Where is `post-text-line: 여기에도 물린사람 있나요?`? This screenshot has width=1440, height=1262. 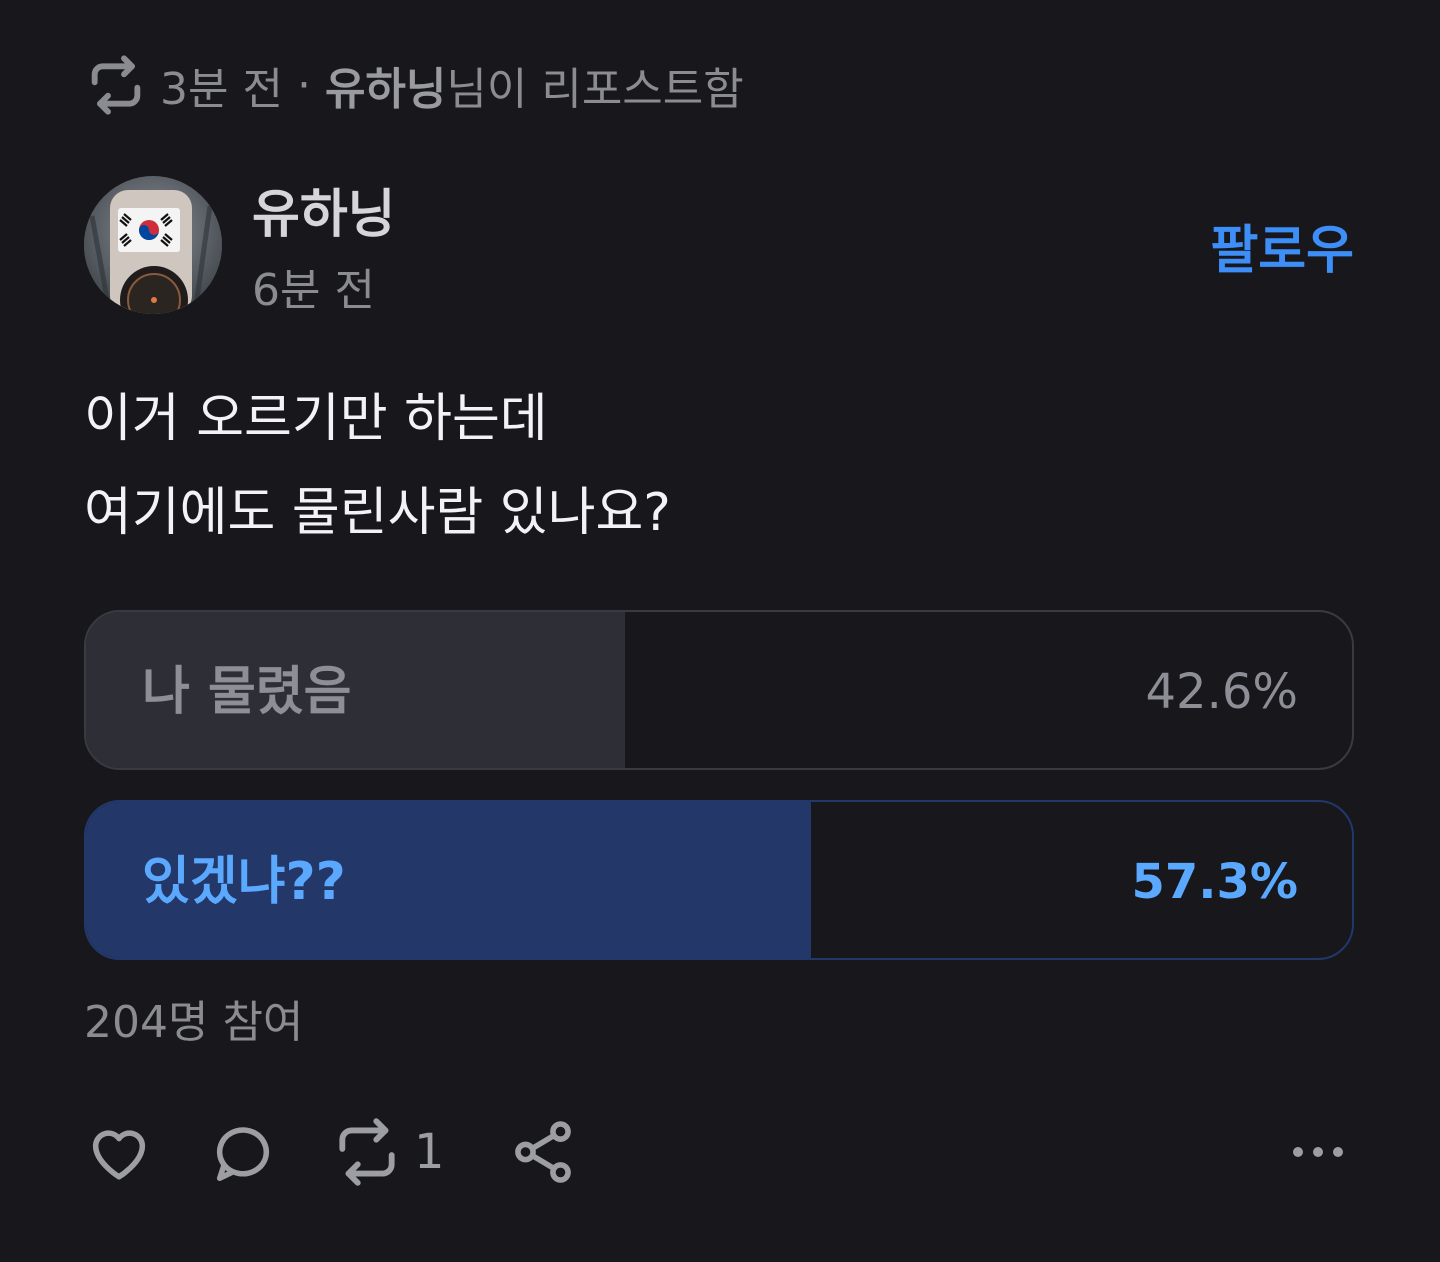 post-text-line: 여기에도 물린사람 있나요? is located at coordinates (377, 513).